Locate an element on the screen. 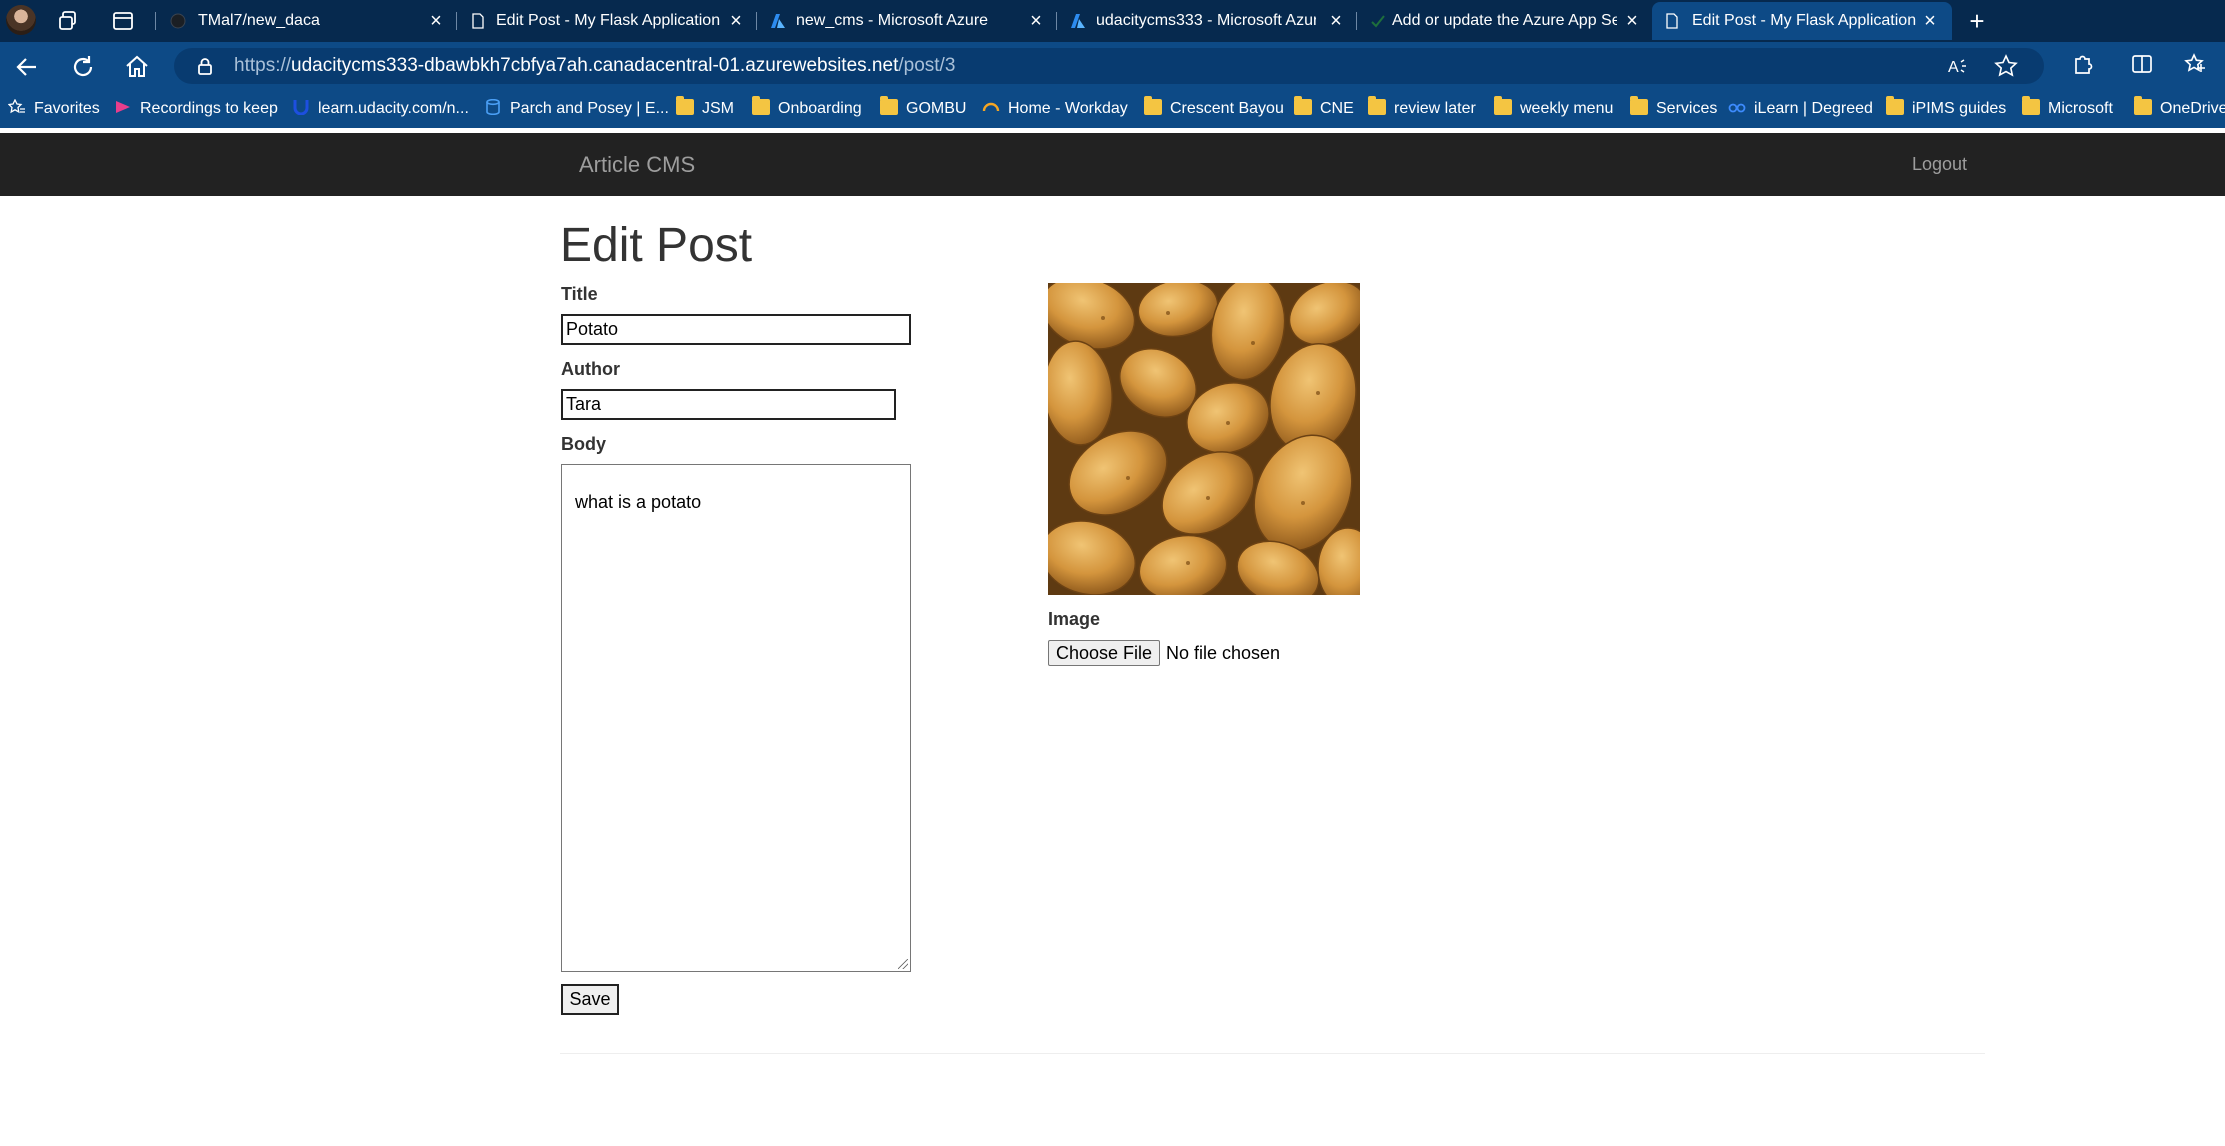 The height and width of the screenshot is (1146, 2225). favorite-folder-onedrive: OneDrive is located at coordinates (2179, 109).